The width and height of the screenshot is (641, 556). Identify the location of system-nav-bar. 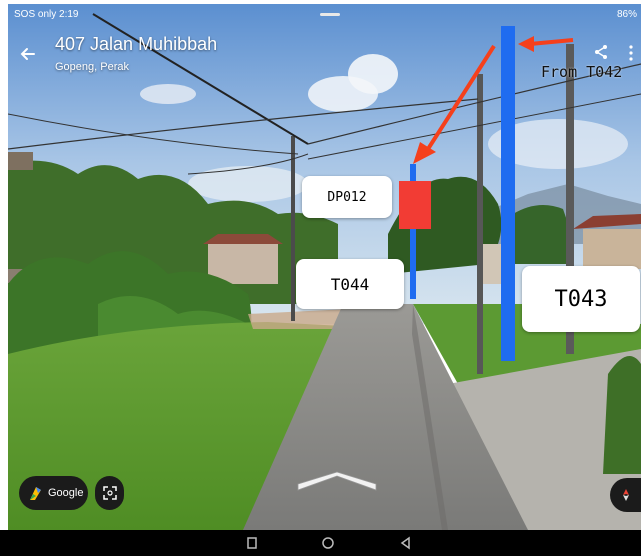
(320, 543).